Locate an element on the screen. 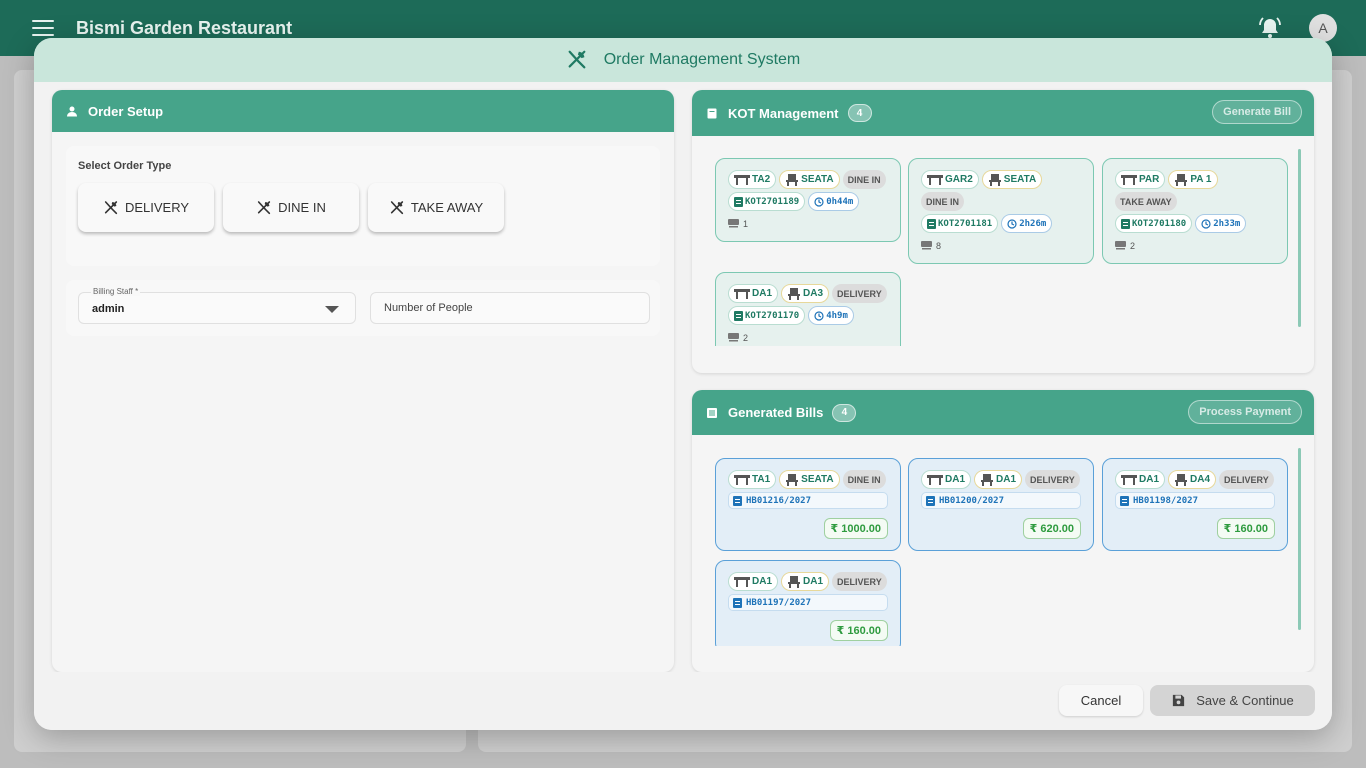 The height and width of the screenshot is (768, 1366). bill-number: HB01197/2027 is located at coordinates (808, 602).